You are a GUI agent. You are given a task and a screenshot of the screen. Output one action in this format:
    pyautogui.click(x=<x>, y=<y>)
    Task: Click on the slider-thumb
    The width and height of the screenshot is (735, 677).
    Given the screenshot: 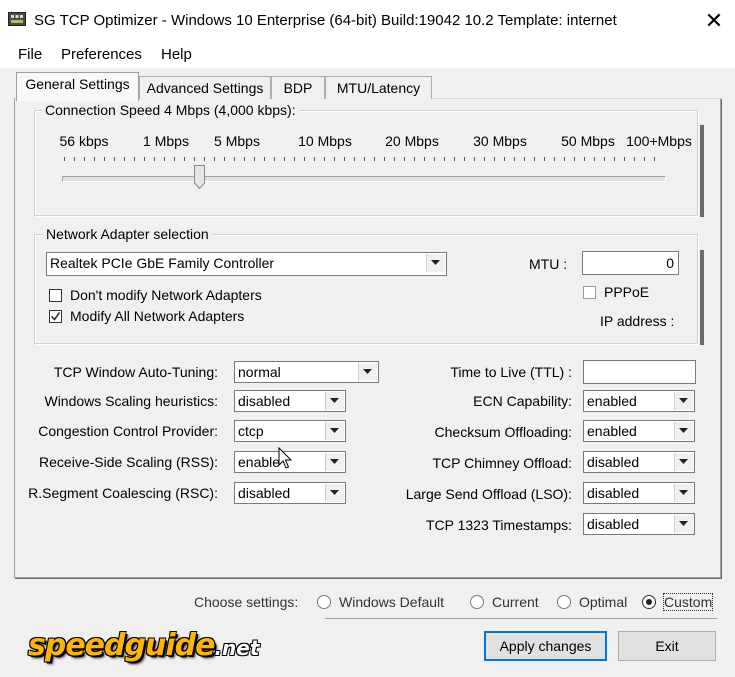 What is the action you would take?
    pyautogui.click(x=199, y=177)
    